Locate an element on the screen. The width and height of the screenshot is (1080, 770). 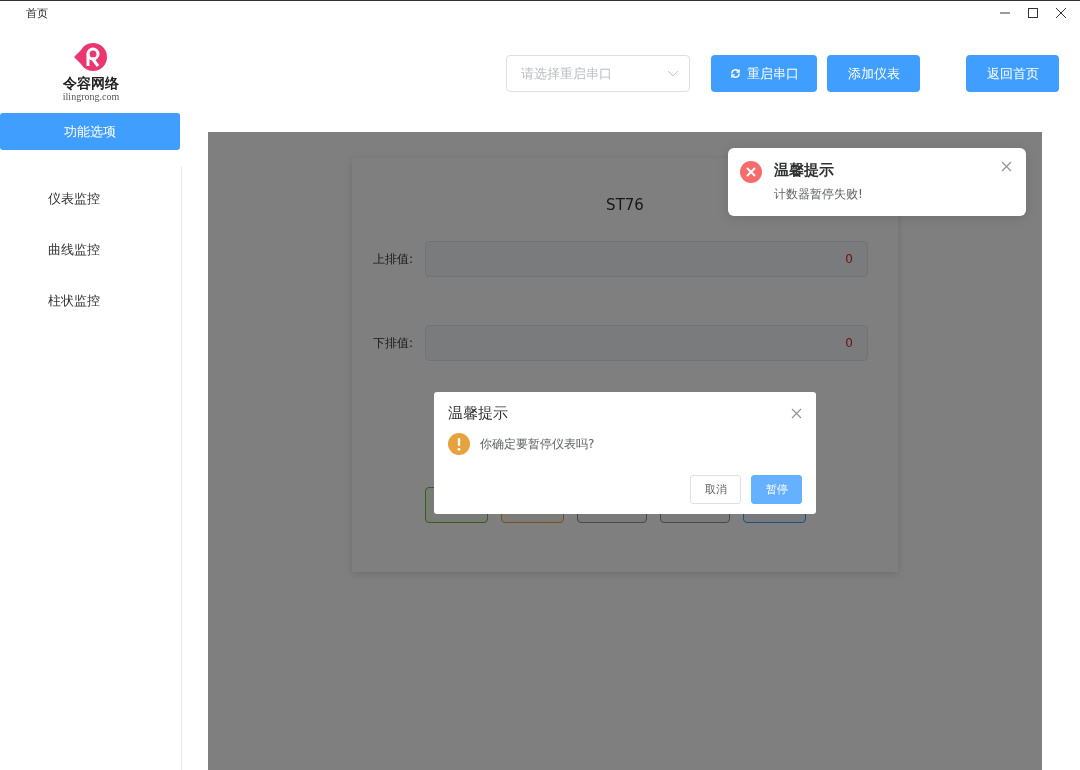
field-label: 上排值: is located at coordinates (394, 259).